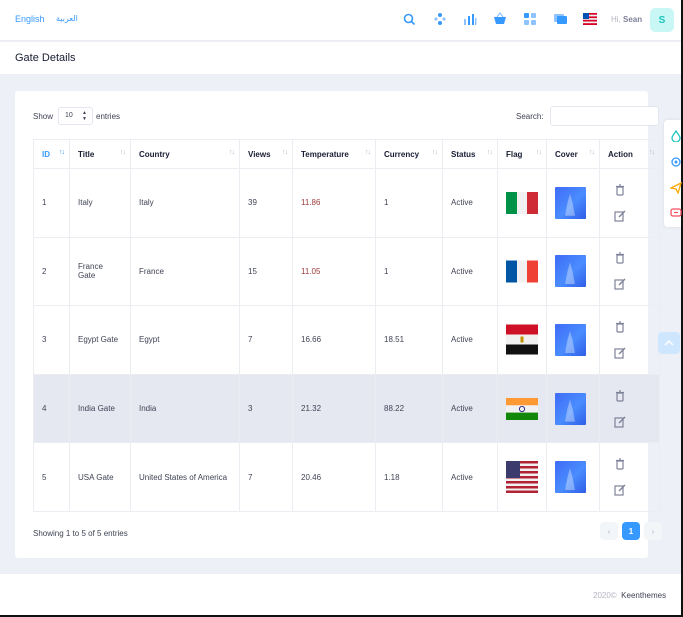 This screenshot has width=683, height=617. Describe the element at coordinates (409, 154) in the screenshot. I see `column-header-currency: Currency ↑↓` at that location.